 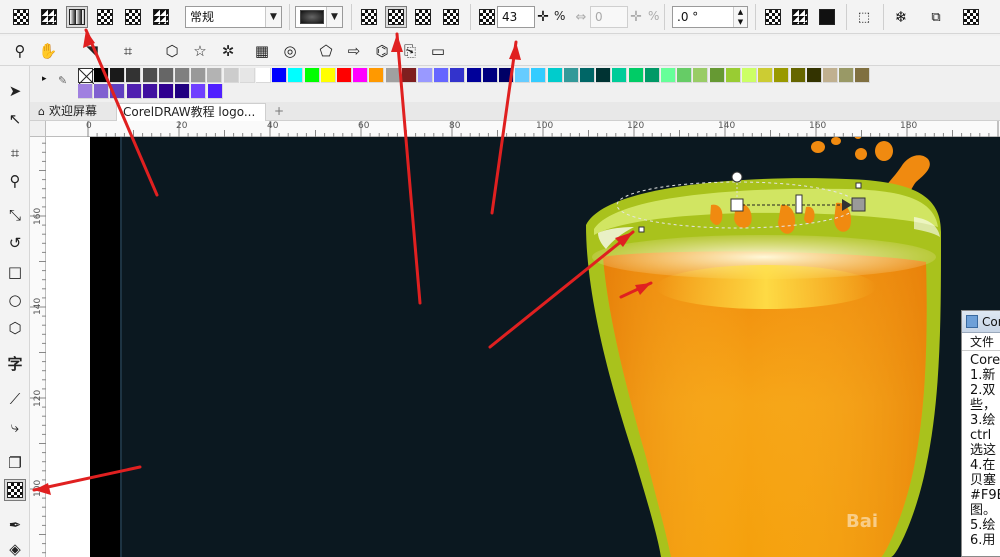 What do you see at coordinates (48, 51) in the screenshot?
I see `pan-hand-icon: ✋` at bounding box center [48, 51].